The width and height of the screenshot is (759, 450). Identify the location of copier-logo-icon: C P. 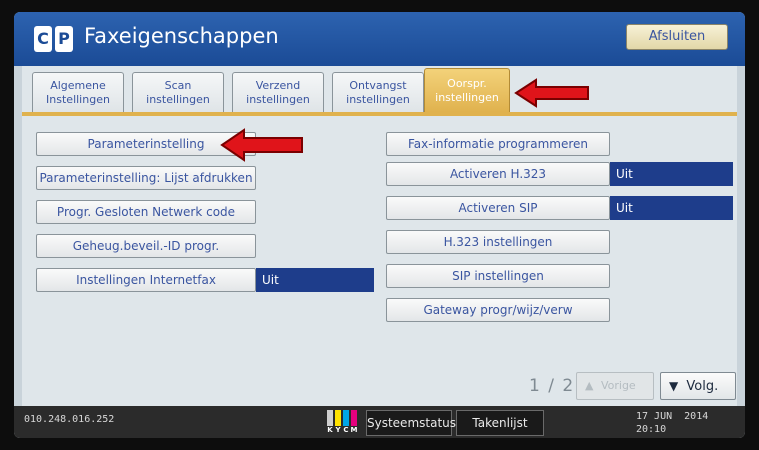
(54, 39).